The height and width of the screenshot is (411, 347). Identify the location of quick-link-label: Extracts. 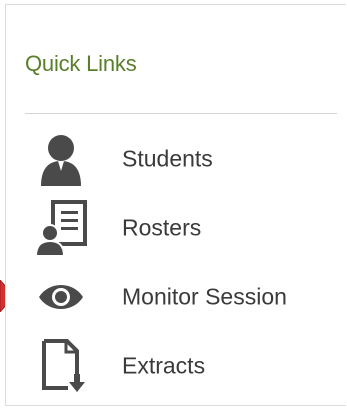
(164, 365).